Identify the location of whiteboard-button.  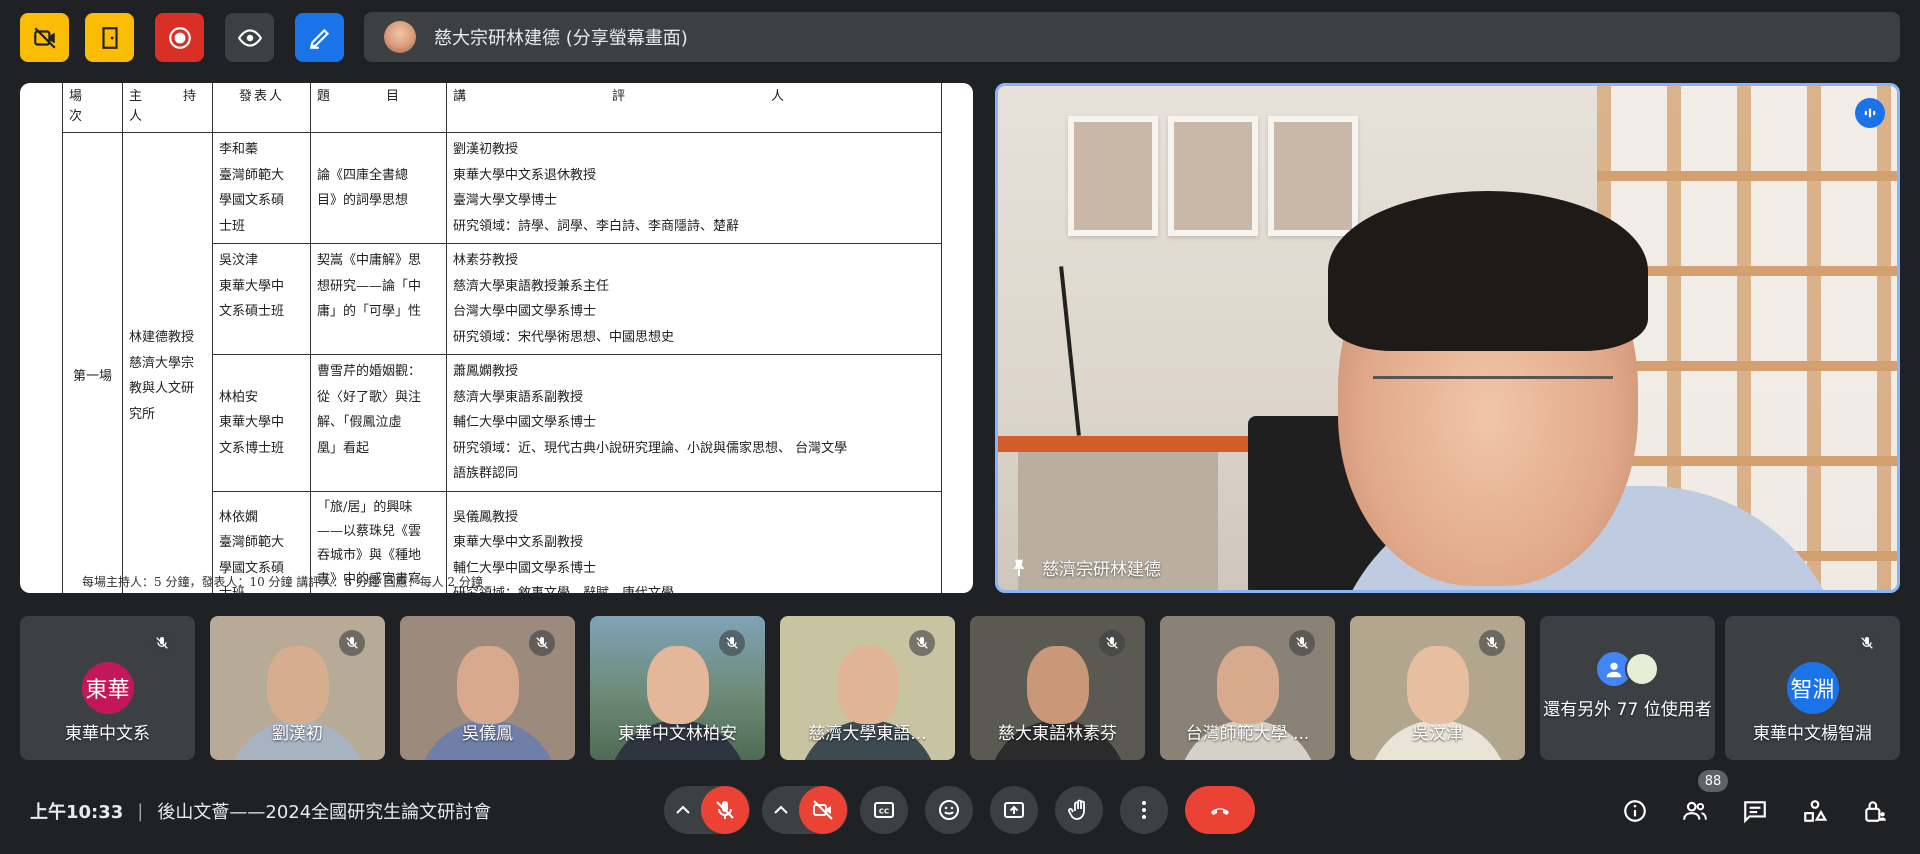
(319, 37).